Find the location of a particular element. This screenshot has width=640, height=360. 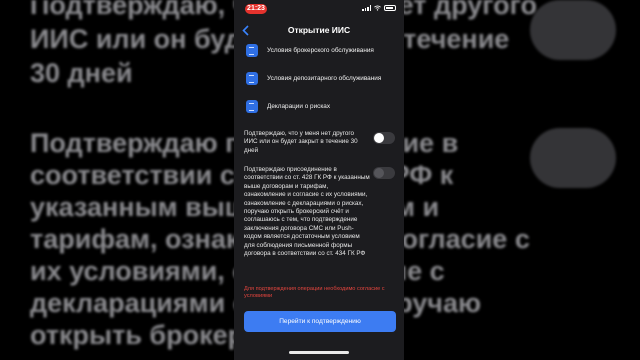

document-link-brokerage: Условия брокерского обслуживания is located at coordinates (310, 50).